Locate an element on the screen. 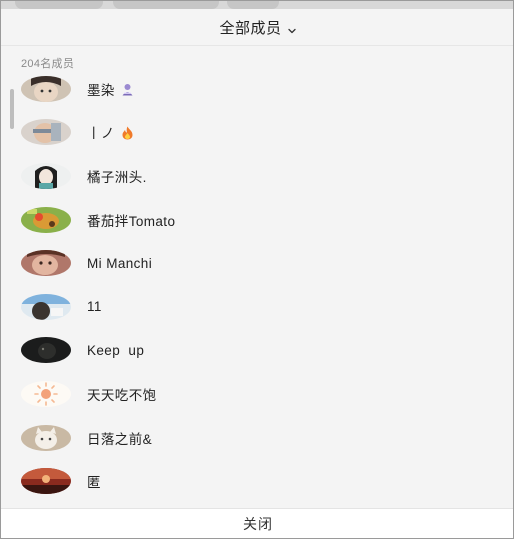 The image size is (514, 539). member-name: 天天吃不饱 is located at coordinates (122, 395).